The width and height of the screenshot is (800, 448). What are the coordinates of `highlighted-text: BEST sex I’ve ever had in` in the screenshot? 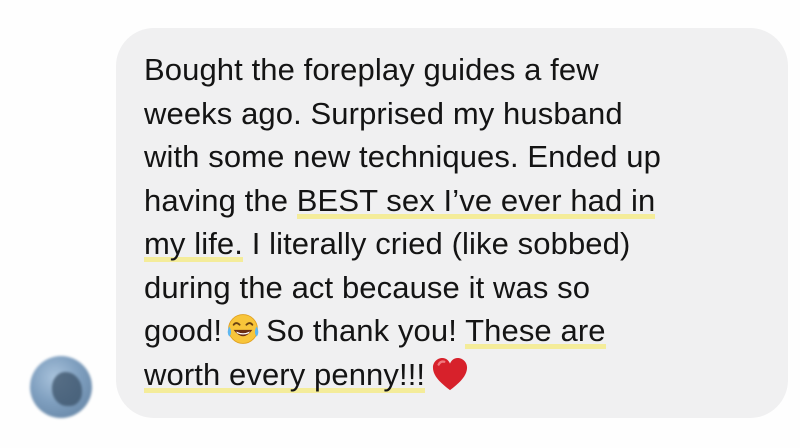 It's located at (476, 201).